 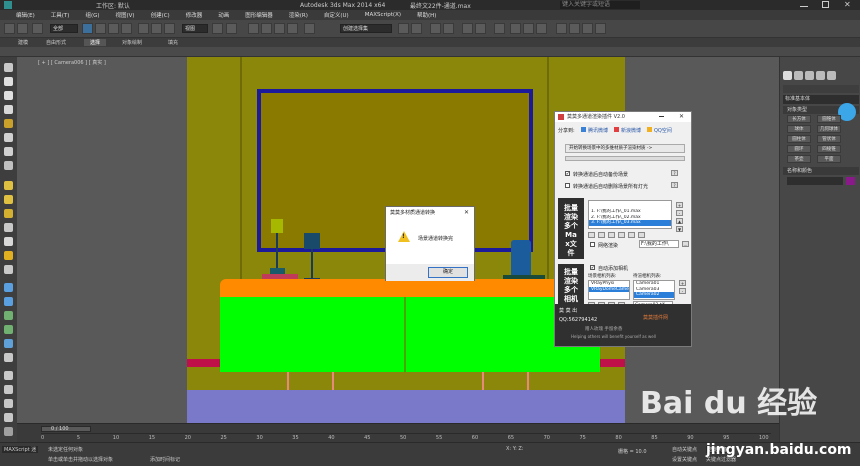 What do you see at coordinates (87, 28) in the screenshot?
I see `select-object-icon` at bounding box center [87, 28].